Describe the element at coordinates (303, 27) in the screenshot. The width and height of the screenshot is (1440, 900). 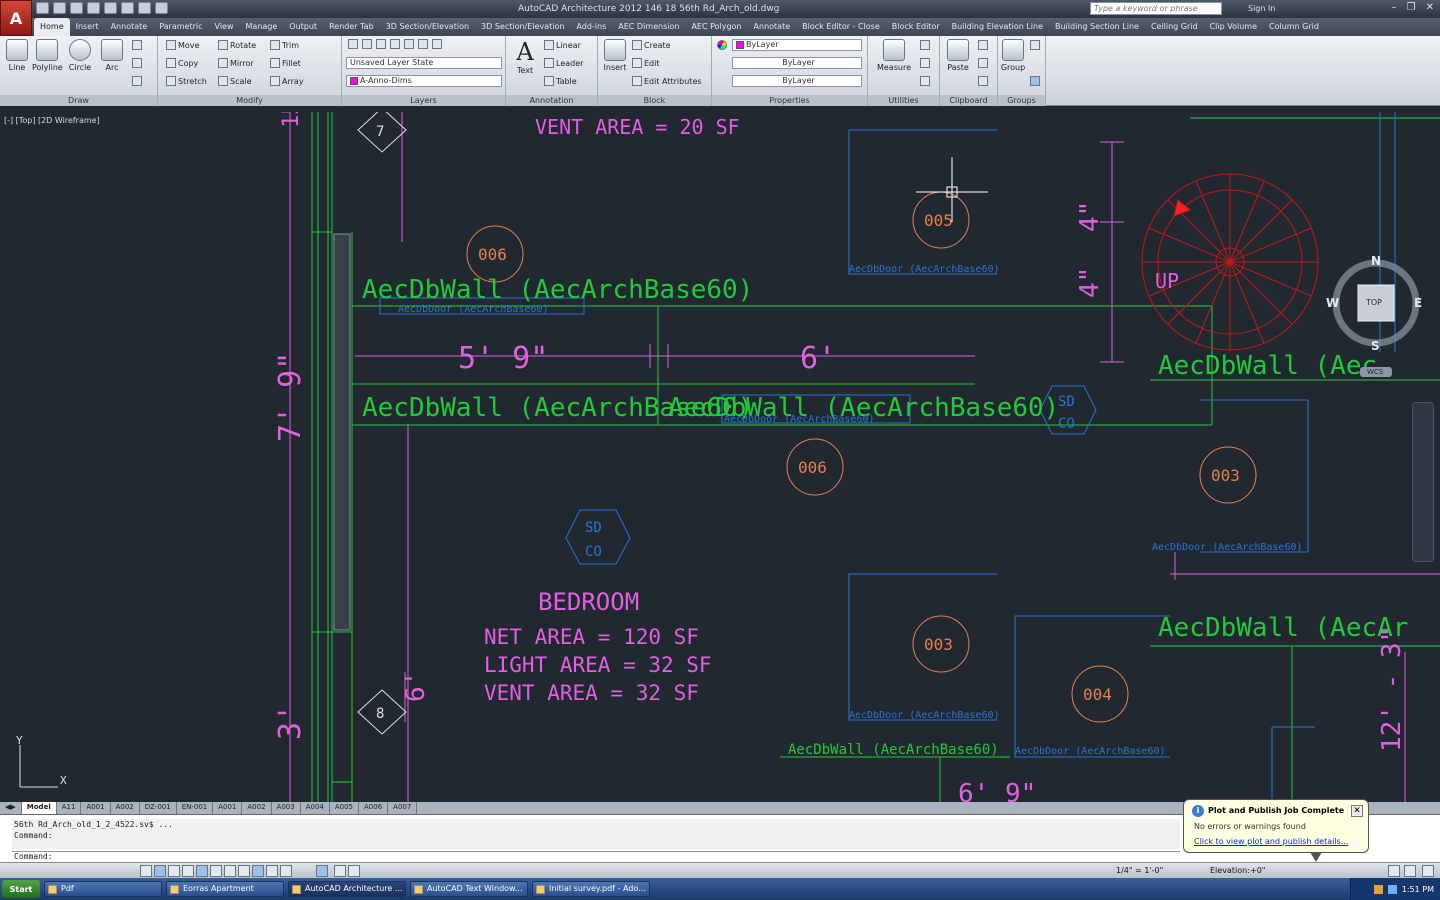
I see `ribbon-tab: Output` at that location.